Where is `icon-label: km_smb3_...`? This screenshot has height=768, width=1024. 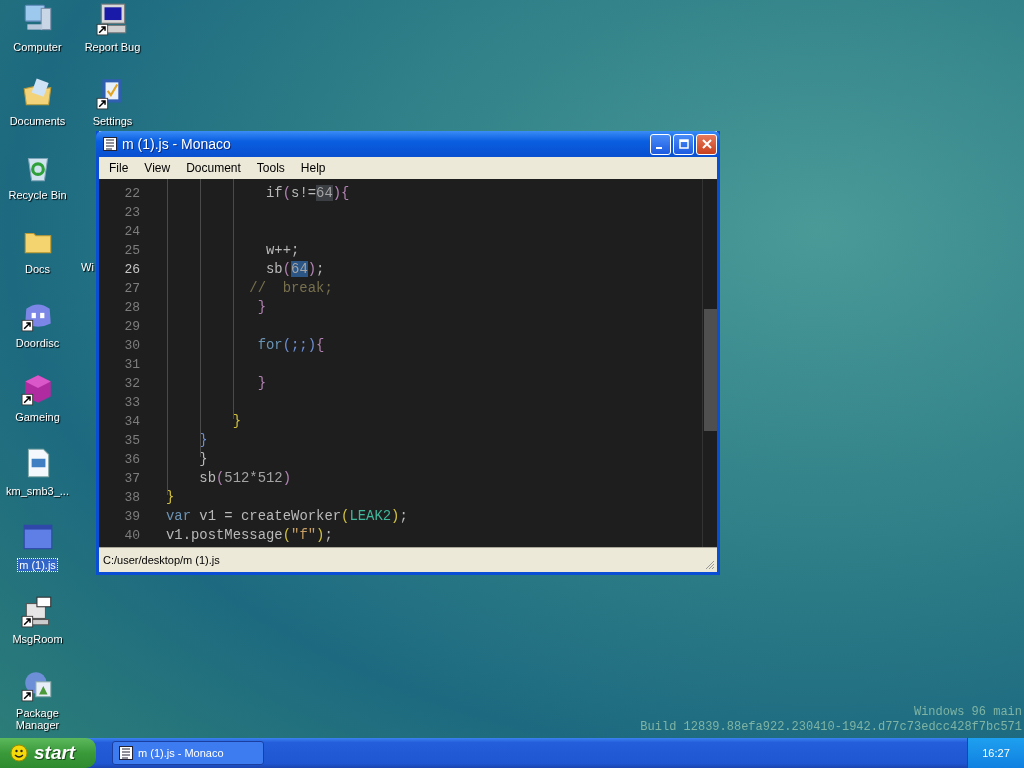
icon-label: km_smb3_... is located at coordinates (37, 491).